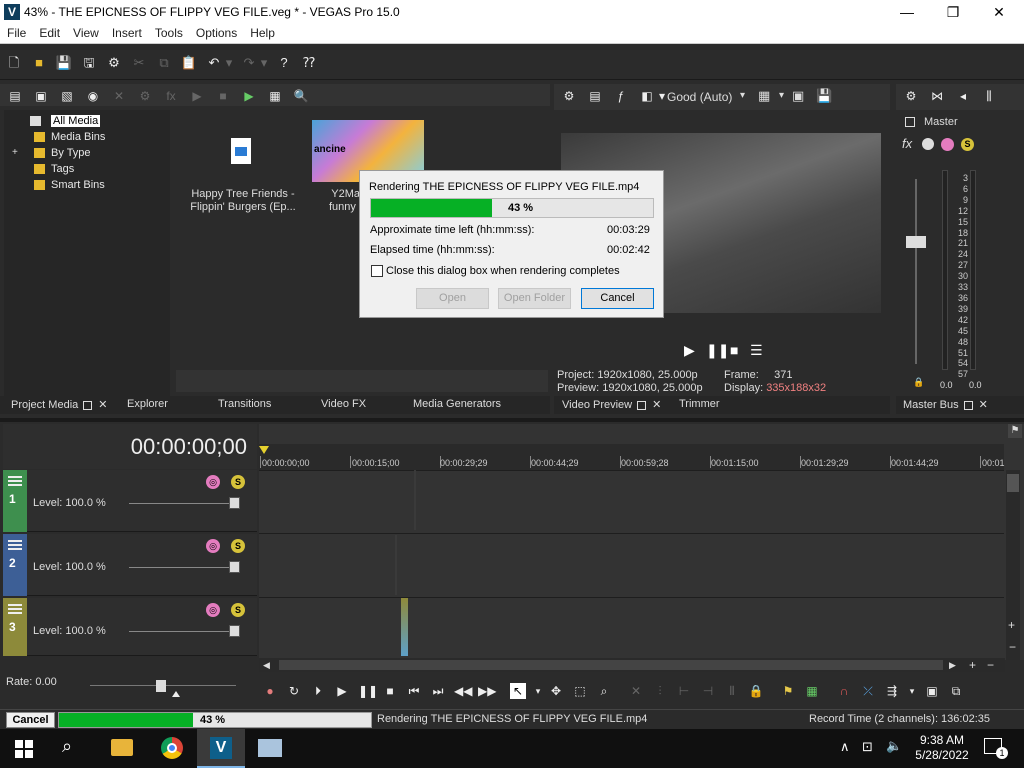 Image resolution: width=1024 pixels, height=768 pixels. What do you see at coordinates (534, 298) in the screenshot?
I see `open-folder-button: Open Folder` at bounding box center [534, 298].